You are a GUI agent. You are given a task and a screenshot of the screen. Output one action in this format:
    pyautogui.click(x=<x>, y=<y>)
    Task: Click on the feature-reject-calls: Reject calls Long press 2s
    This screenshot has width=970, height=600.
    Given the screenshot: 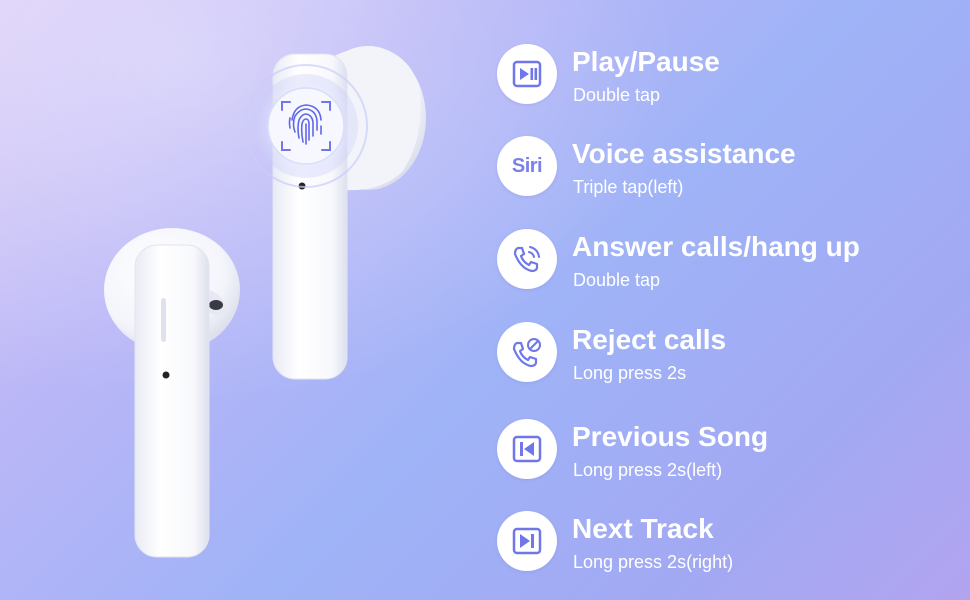 What is the action you would take?
    pyautogui.click(x=727, y=357)
    